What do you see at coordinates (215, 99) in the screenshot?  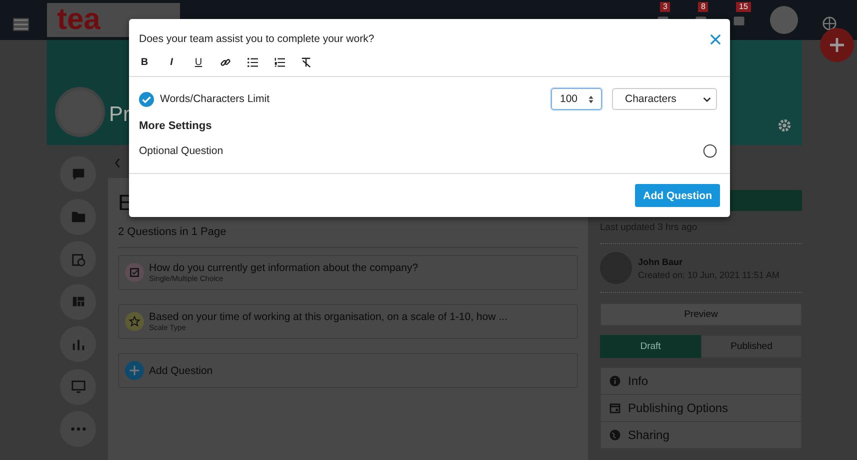 I see `limit-label: Words/Characters Limit` at bounding box center [215, 99].